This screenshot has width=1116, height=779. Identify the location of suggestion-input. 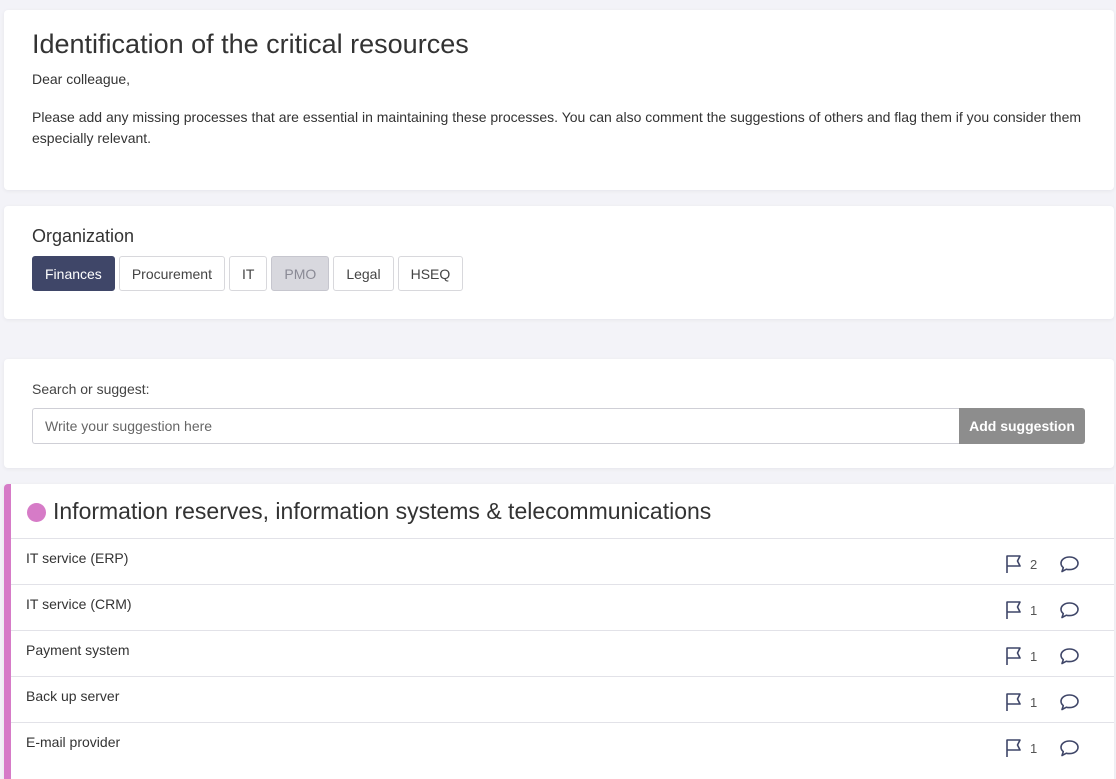
(495, 426).